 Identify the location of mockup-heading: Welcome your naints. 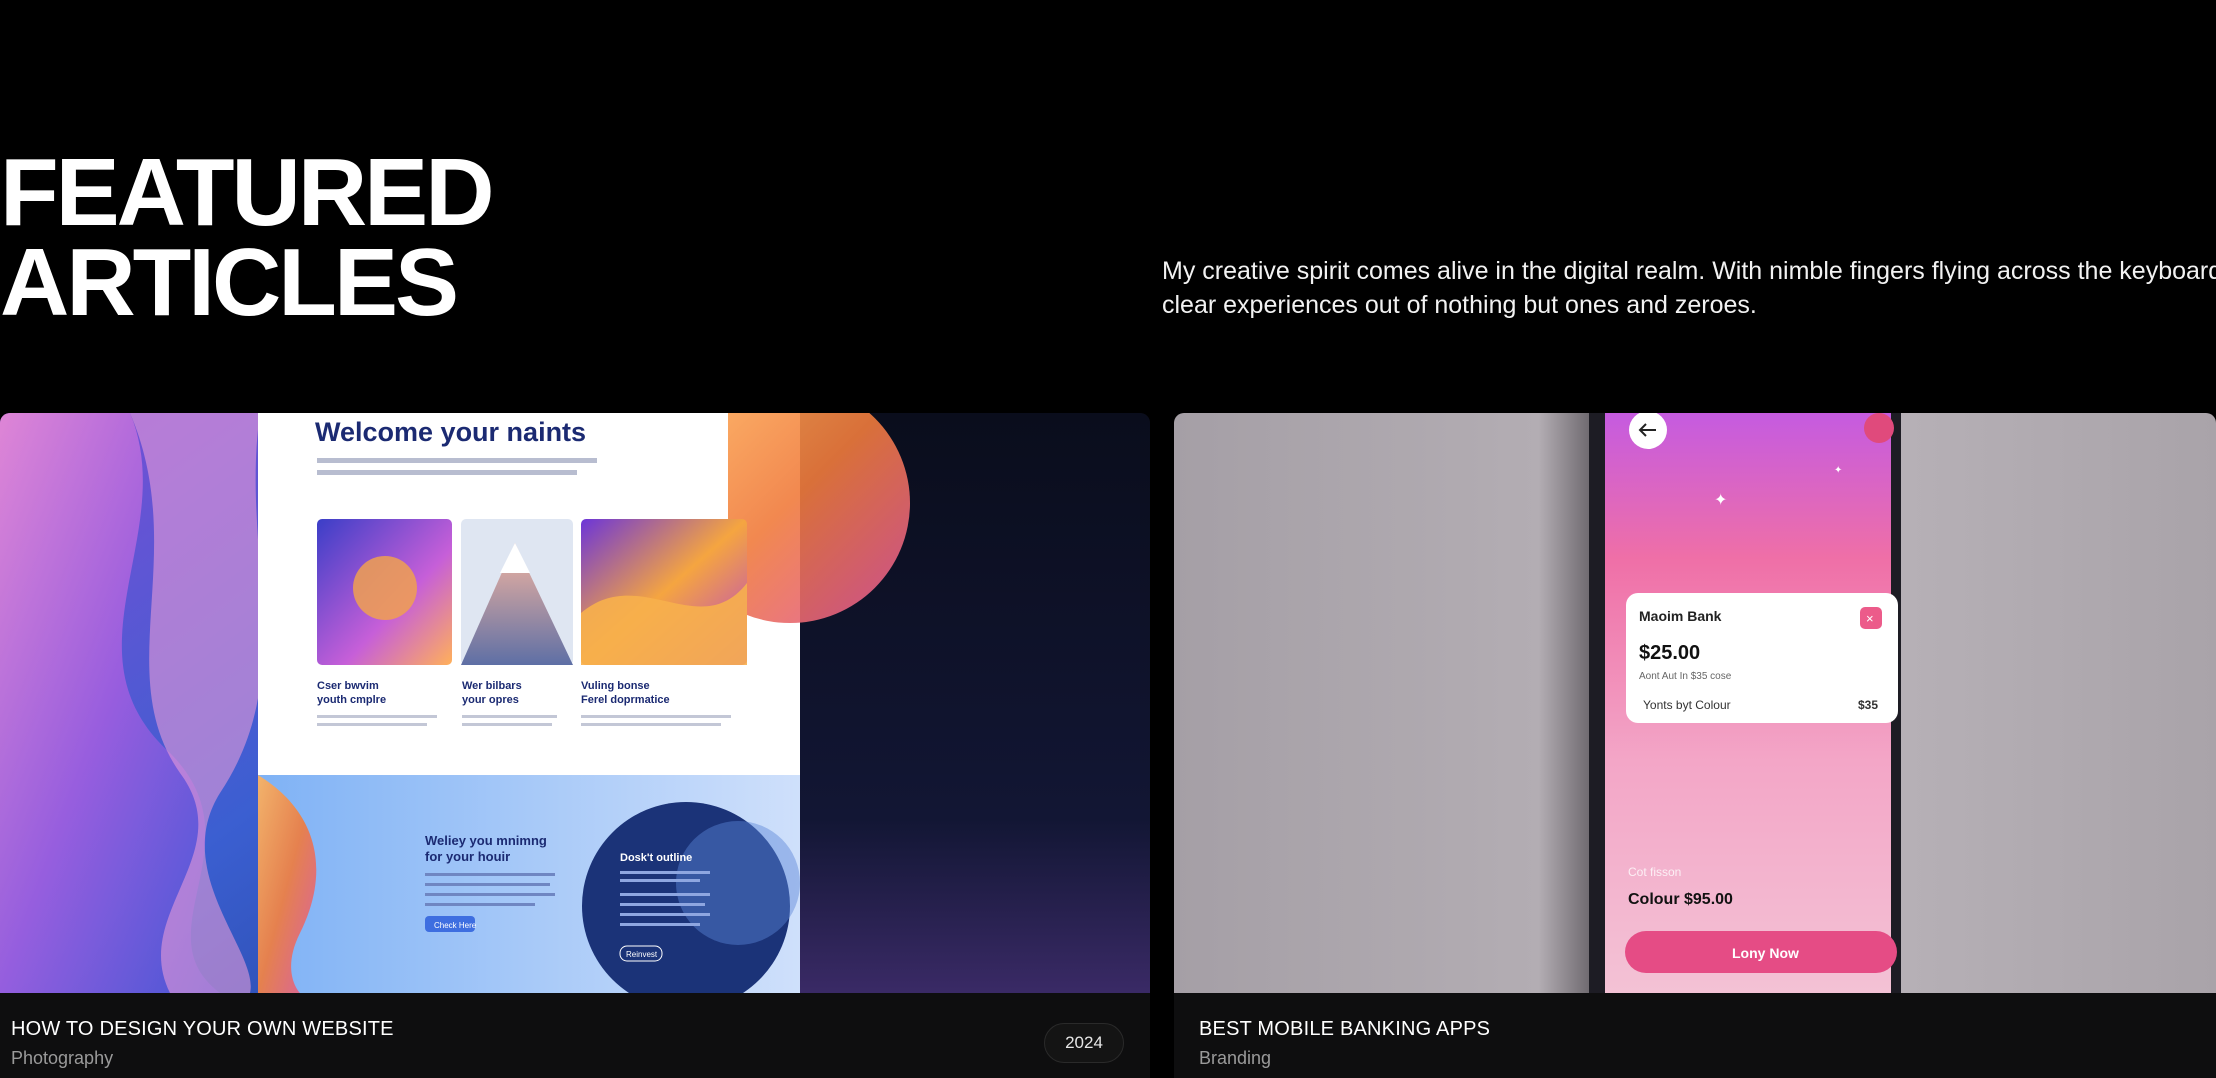
(450, 432).